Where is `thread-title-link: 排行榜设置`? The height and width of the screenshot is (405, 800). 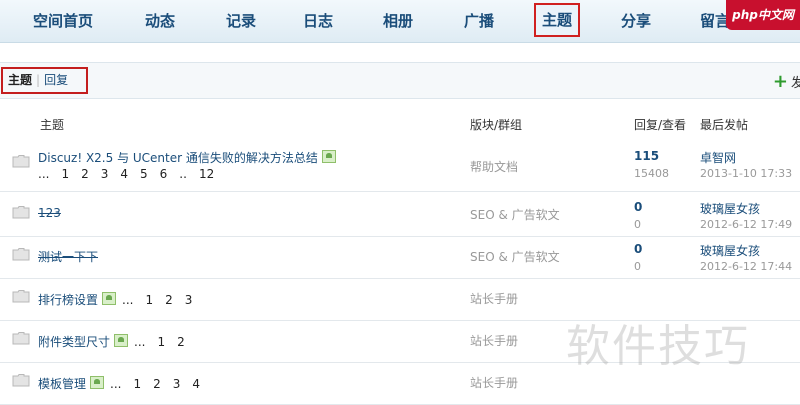 thread-title-link: 排行榜设置 is located at coordinates (68, 300).